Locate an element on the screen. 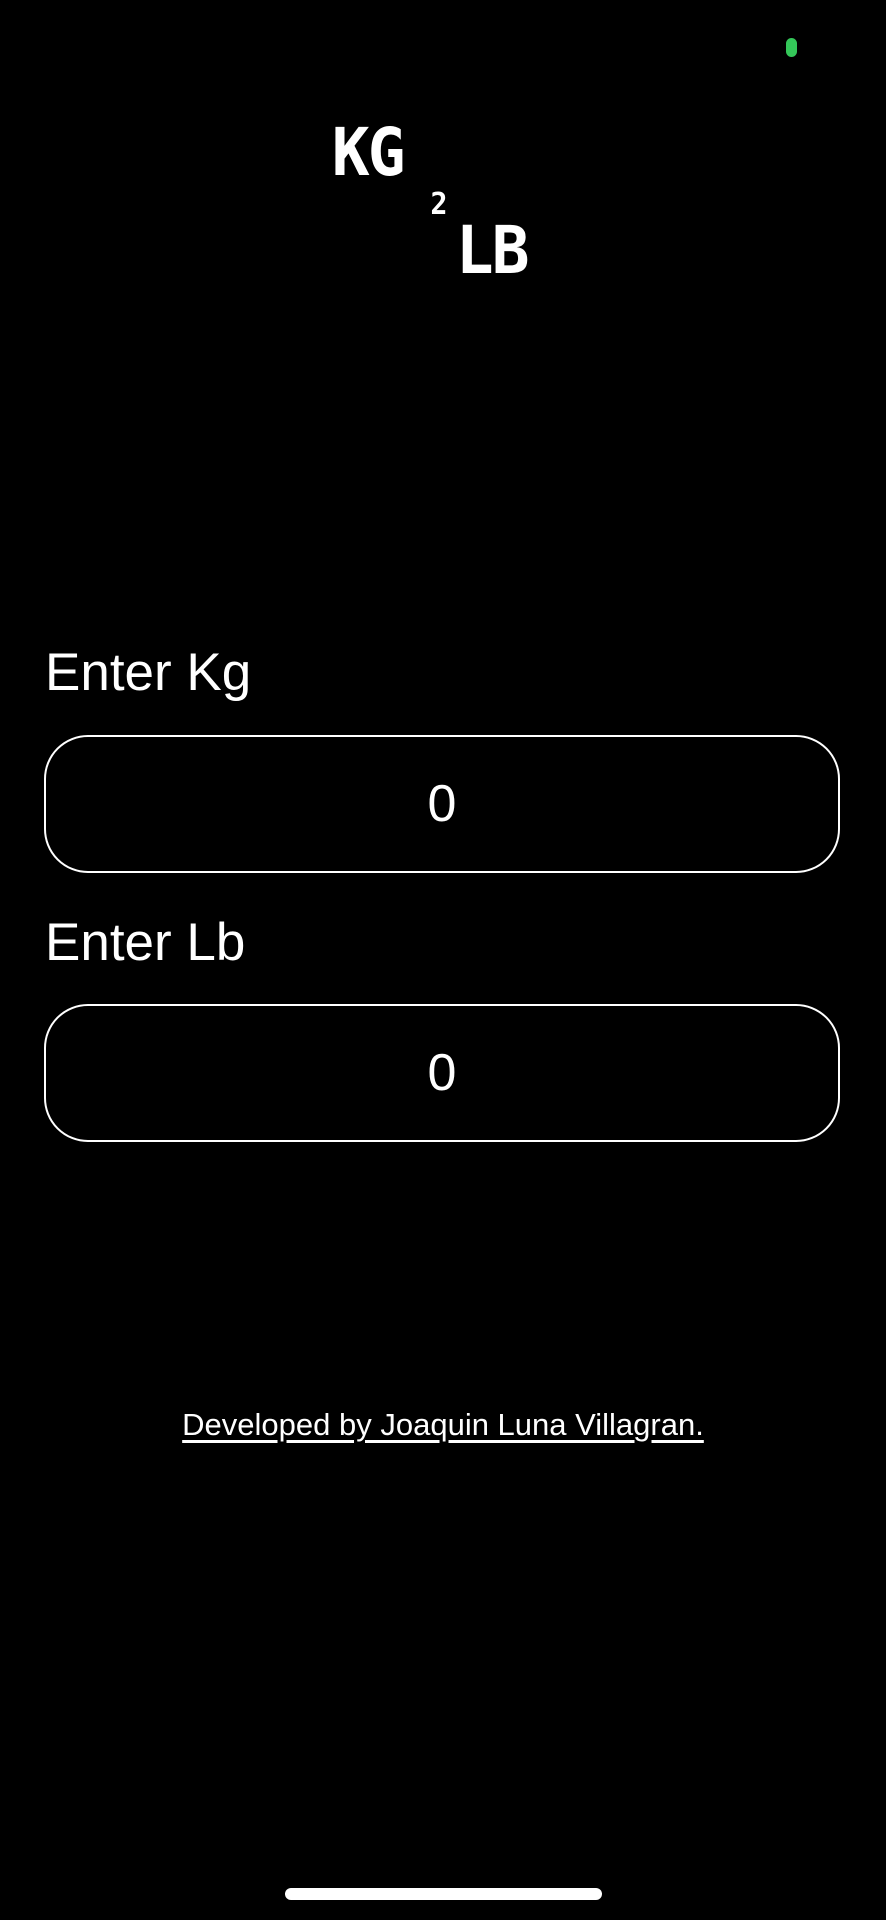 This screenshot has width=886, height=1920. home-indicator is located at coordinates (443, 1894).